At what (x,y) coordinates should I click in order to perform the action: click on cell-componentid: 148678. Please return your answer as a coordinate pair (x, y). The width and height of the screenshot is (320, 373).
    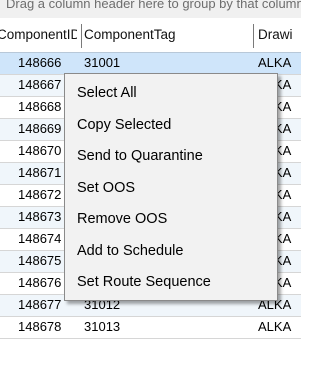
    Looking at the image, I should click on (40, 326).